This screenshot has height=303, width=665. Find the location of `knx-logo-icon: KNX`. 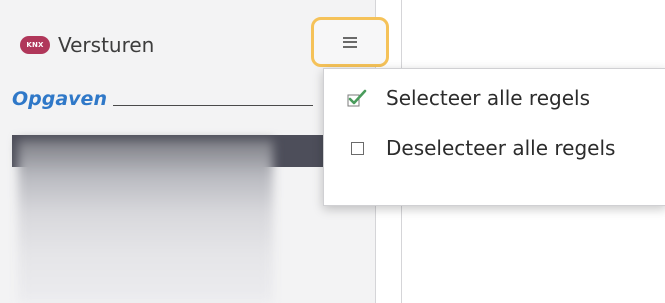

knx-logo-icon: KNX is located at coordinates (35, 45).